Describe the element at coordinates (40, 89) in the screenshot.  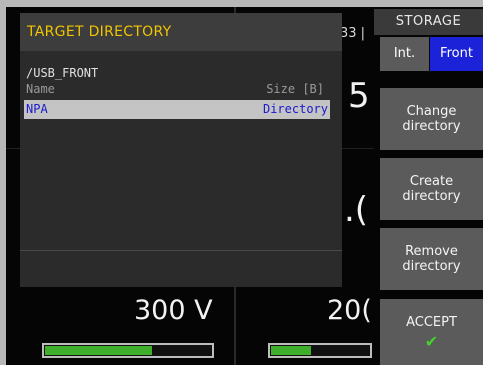
I see `column-header-name: Name` at that location.